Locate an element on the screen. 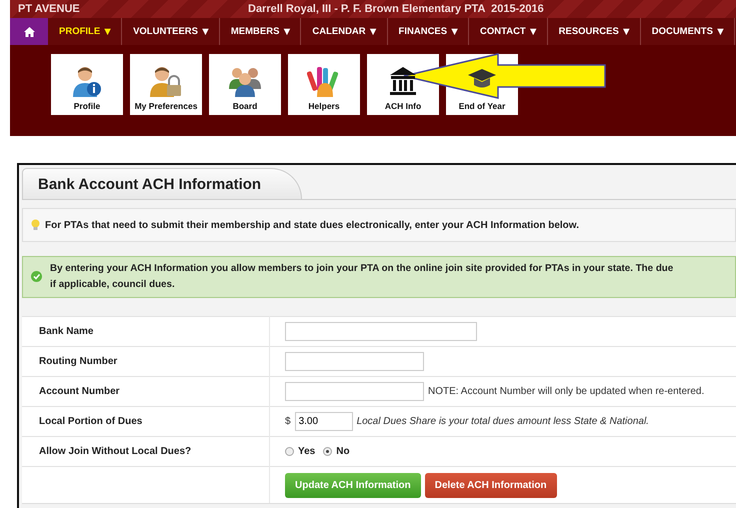  menu-tile: Board is located at coordinates (245, 84).